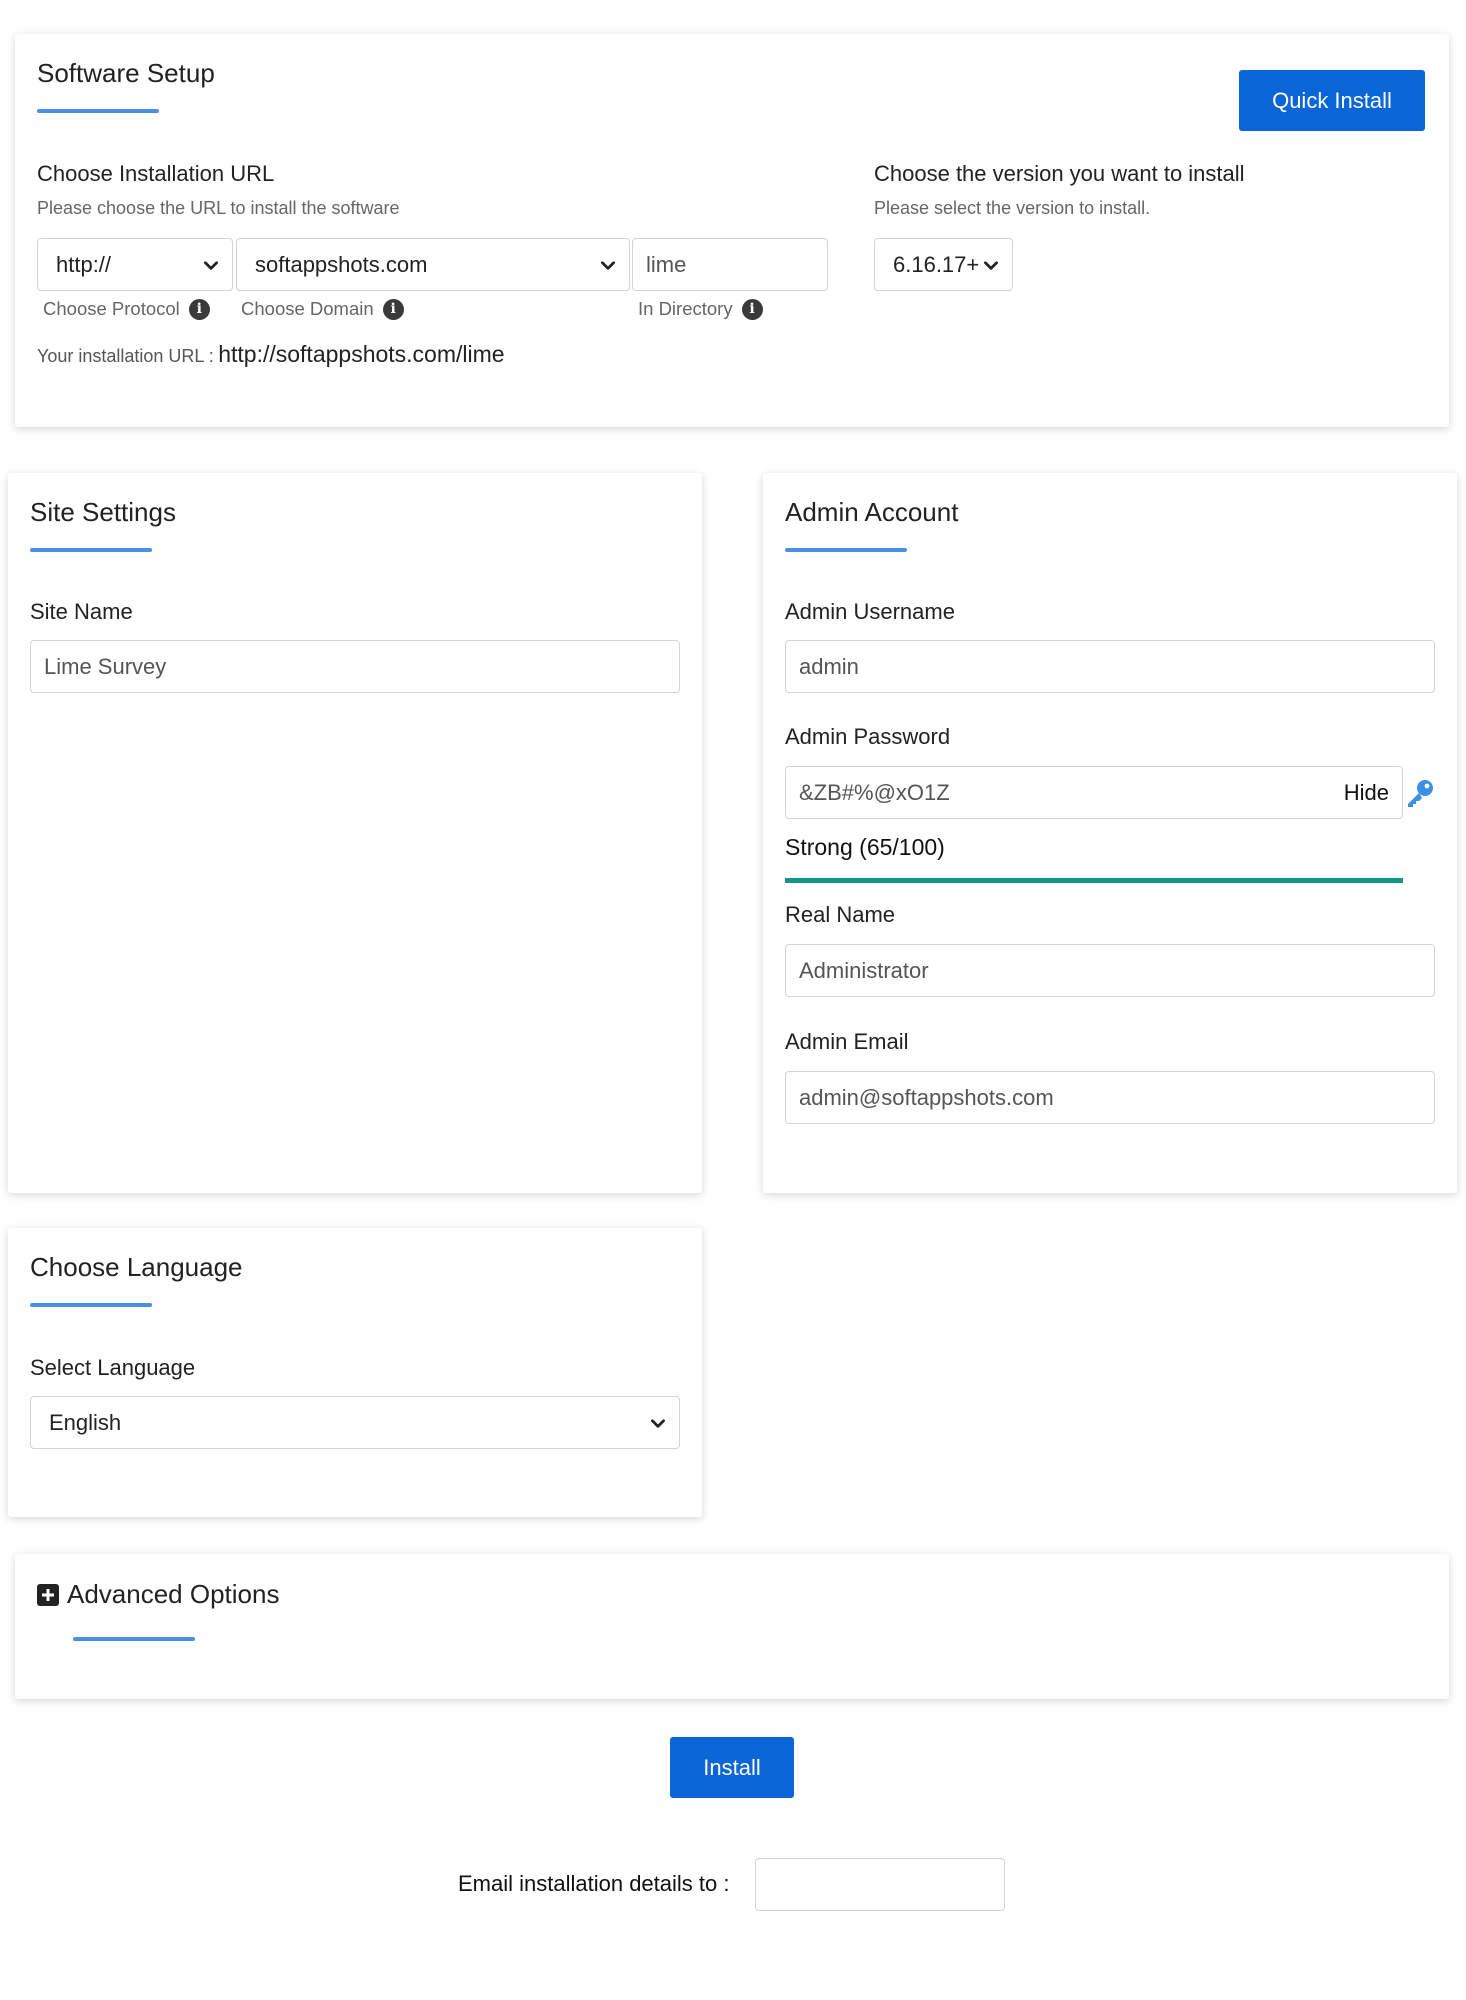 Image resolution: width=1466 pixels, height=2000 pixels. What do you see at coordinates (103, 512) in the screenshot?
I see `site-settings-title: Site Settings` at bounding box center [103, 512].